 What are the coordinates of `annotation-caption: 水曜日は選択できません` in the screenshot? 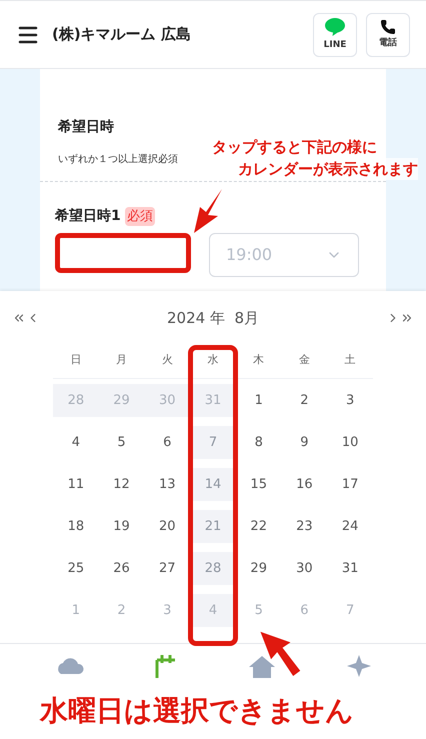 It's located at (197, 711).